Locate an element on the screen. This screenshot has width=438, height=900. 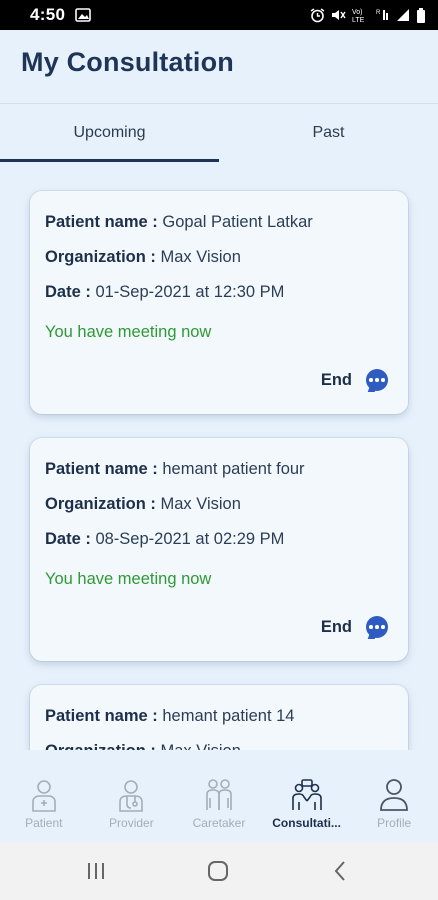
nav-label: Patient is located at coordinates (44, 823).